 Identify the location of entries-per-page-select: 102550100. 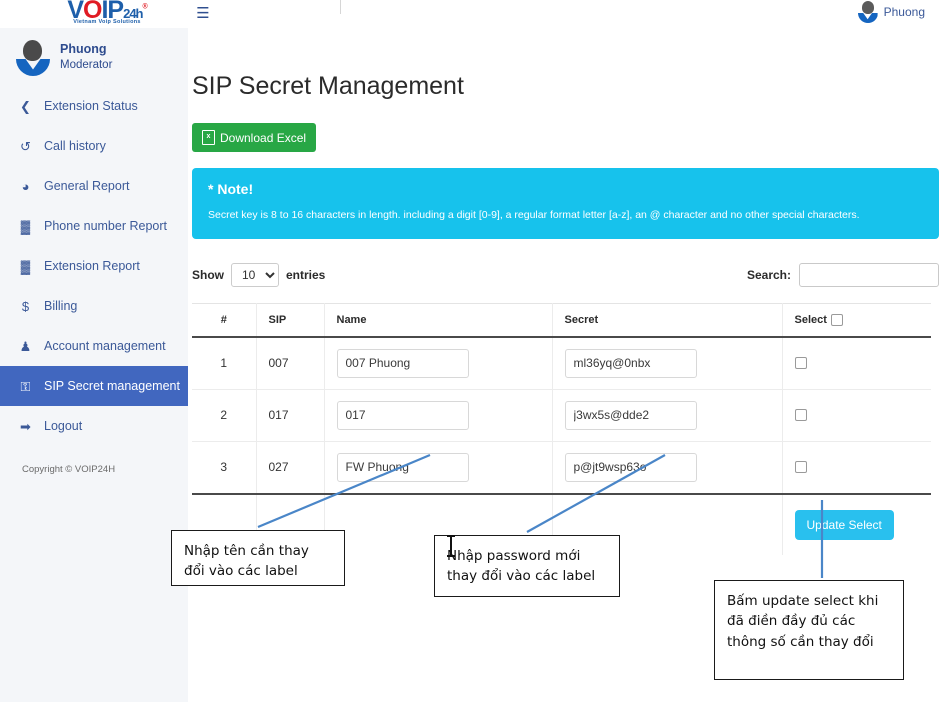
(255, 274).